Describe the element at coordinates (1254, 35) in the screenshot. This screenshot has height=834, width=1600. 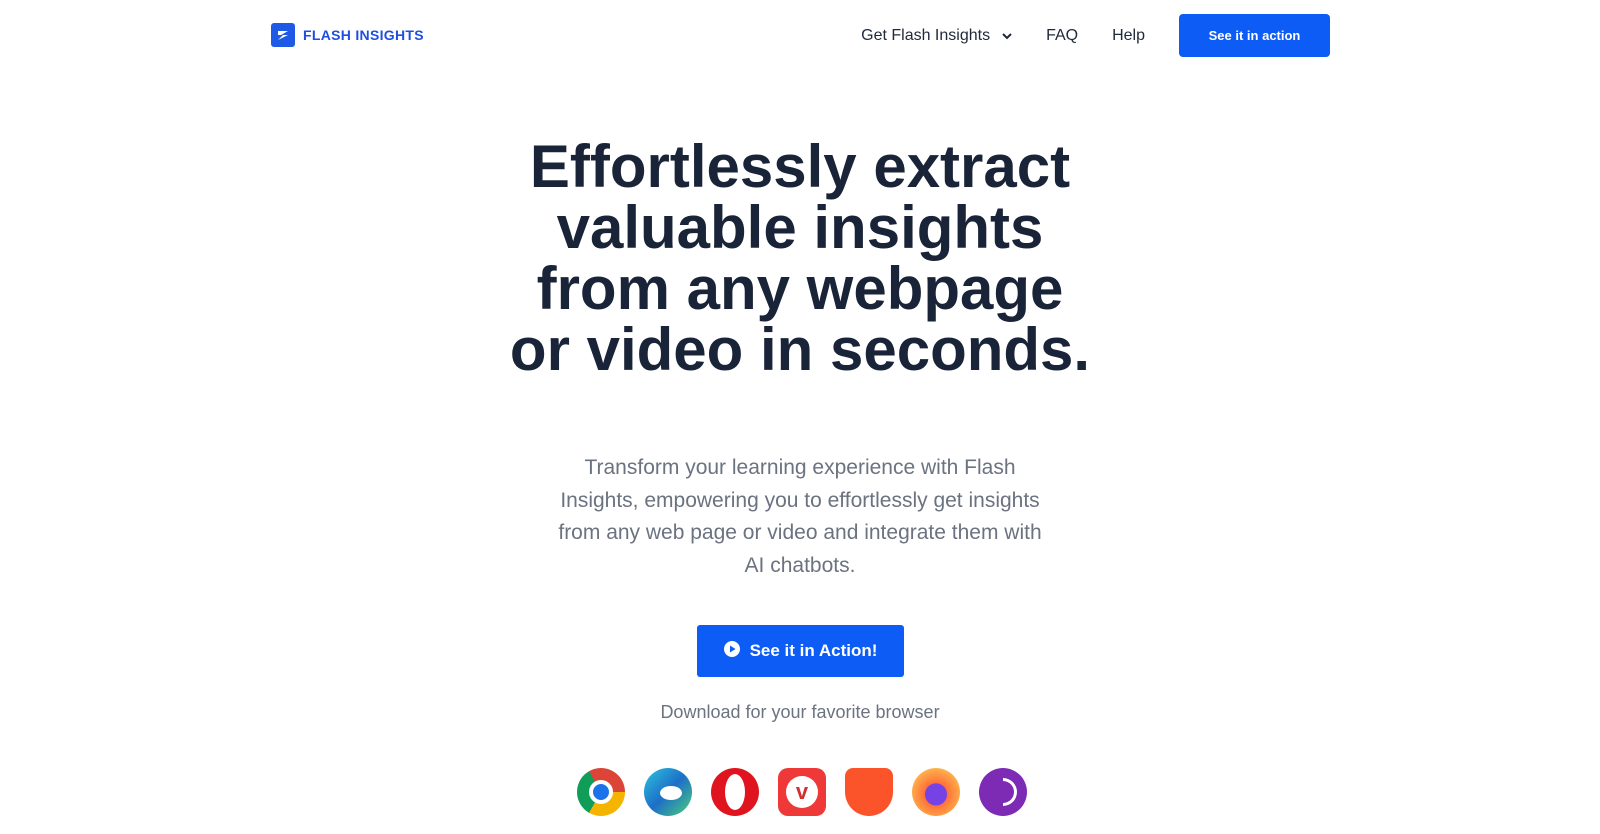
I see `see-it-in-action-button: See it in action` at that location.